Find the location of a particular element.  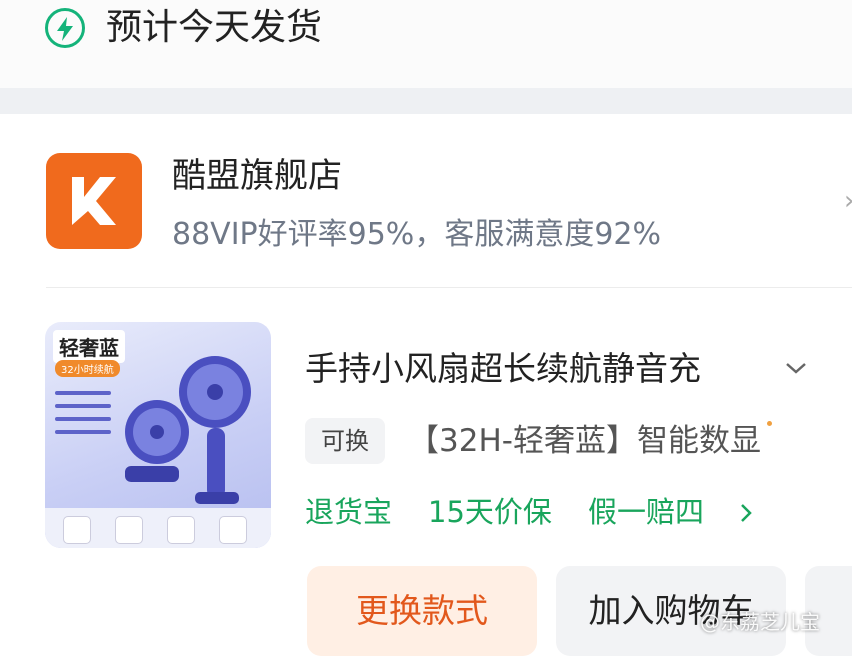

fan-image is located at coordinates (188, 430).